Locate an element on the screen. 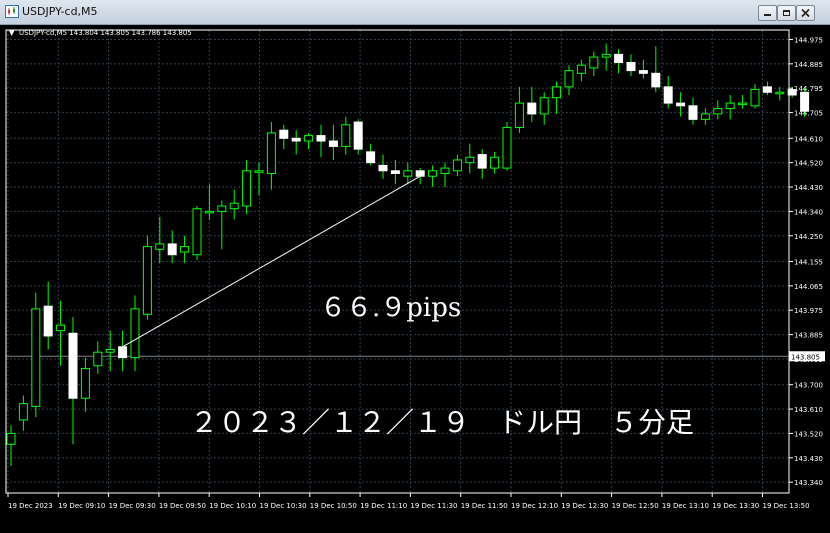 This screenshot has width=830, height=533. y-tick-label: 144.520 is located at coordinates (808, 164).